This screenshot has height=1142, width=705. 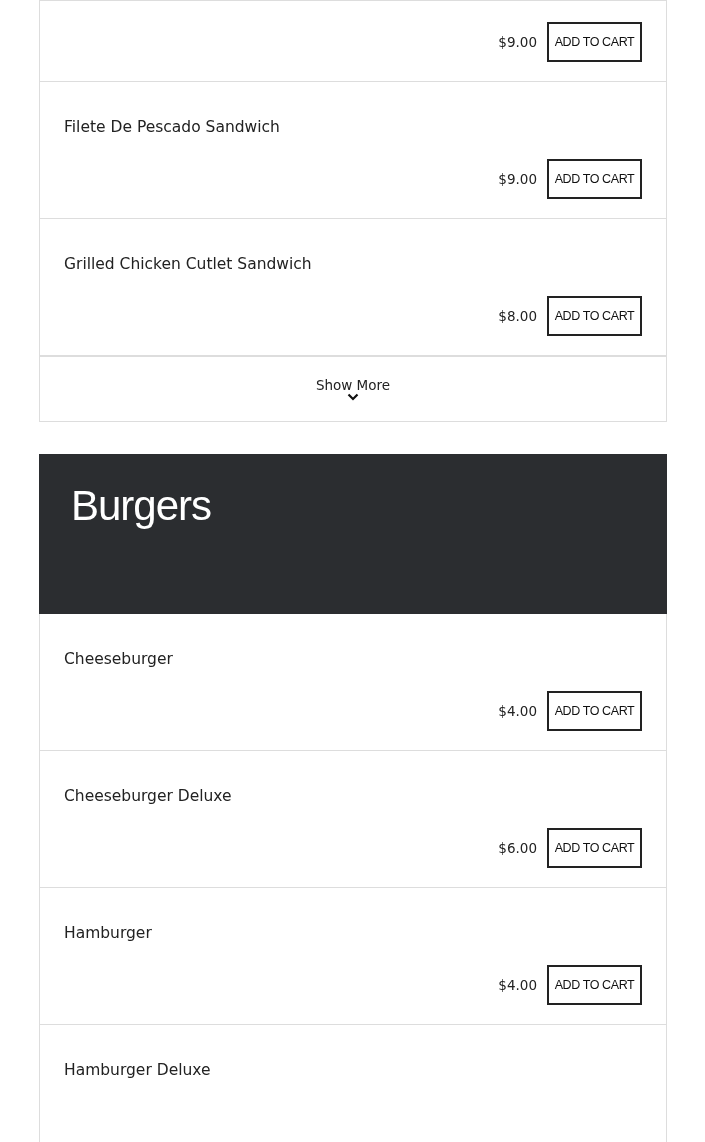 I want to click on item-name: Cheeseburger, so click(x=119, y=659).